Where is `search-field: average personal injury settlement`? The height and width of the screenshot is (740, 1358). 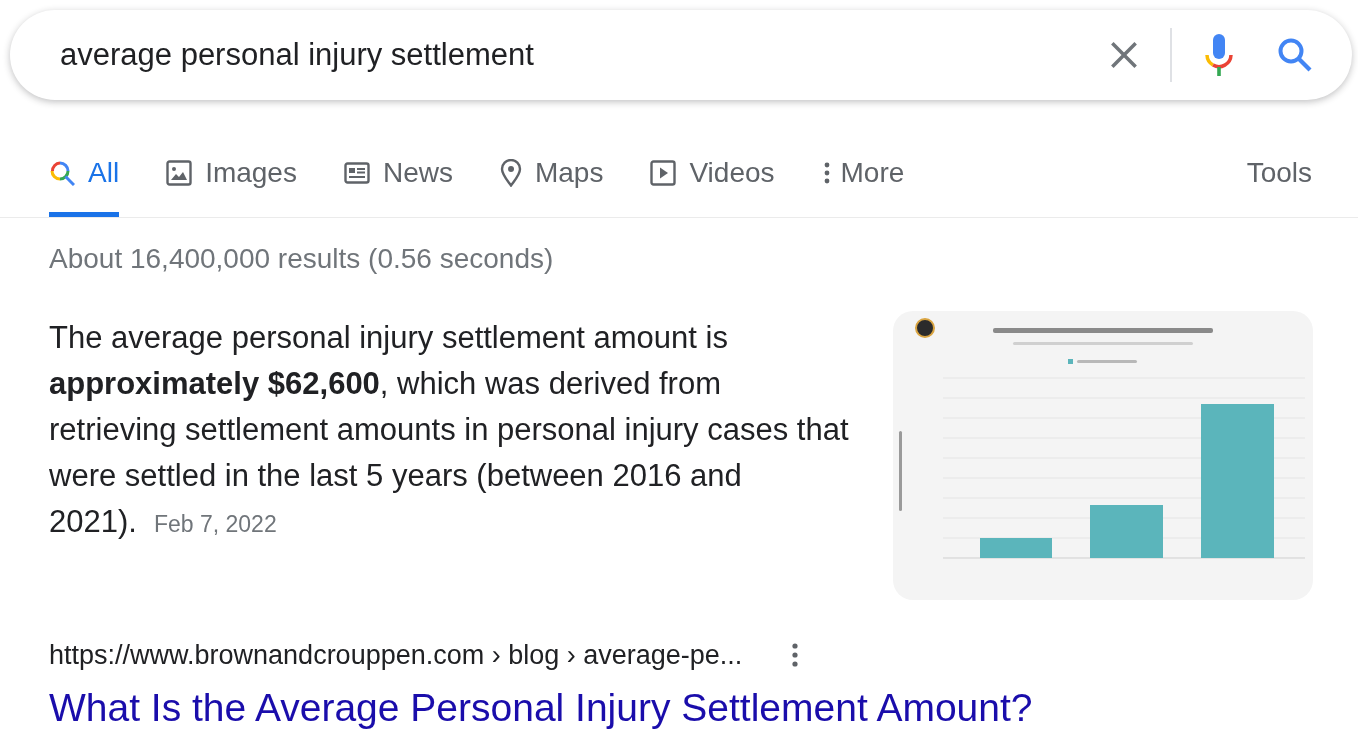 search-field: average personal injury settlement is located at coordinates (584, 55).